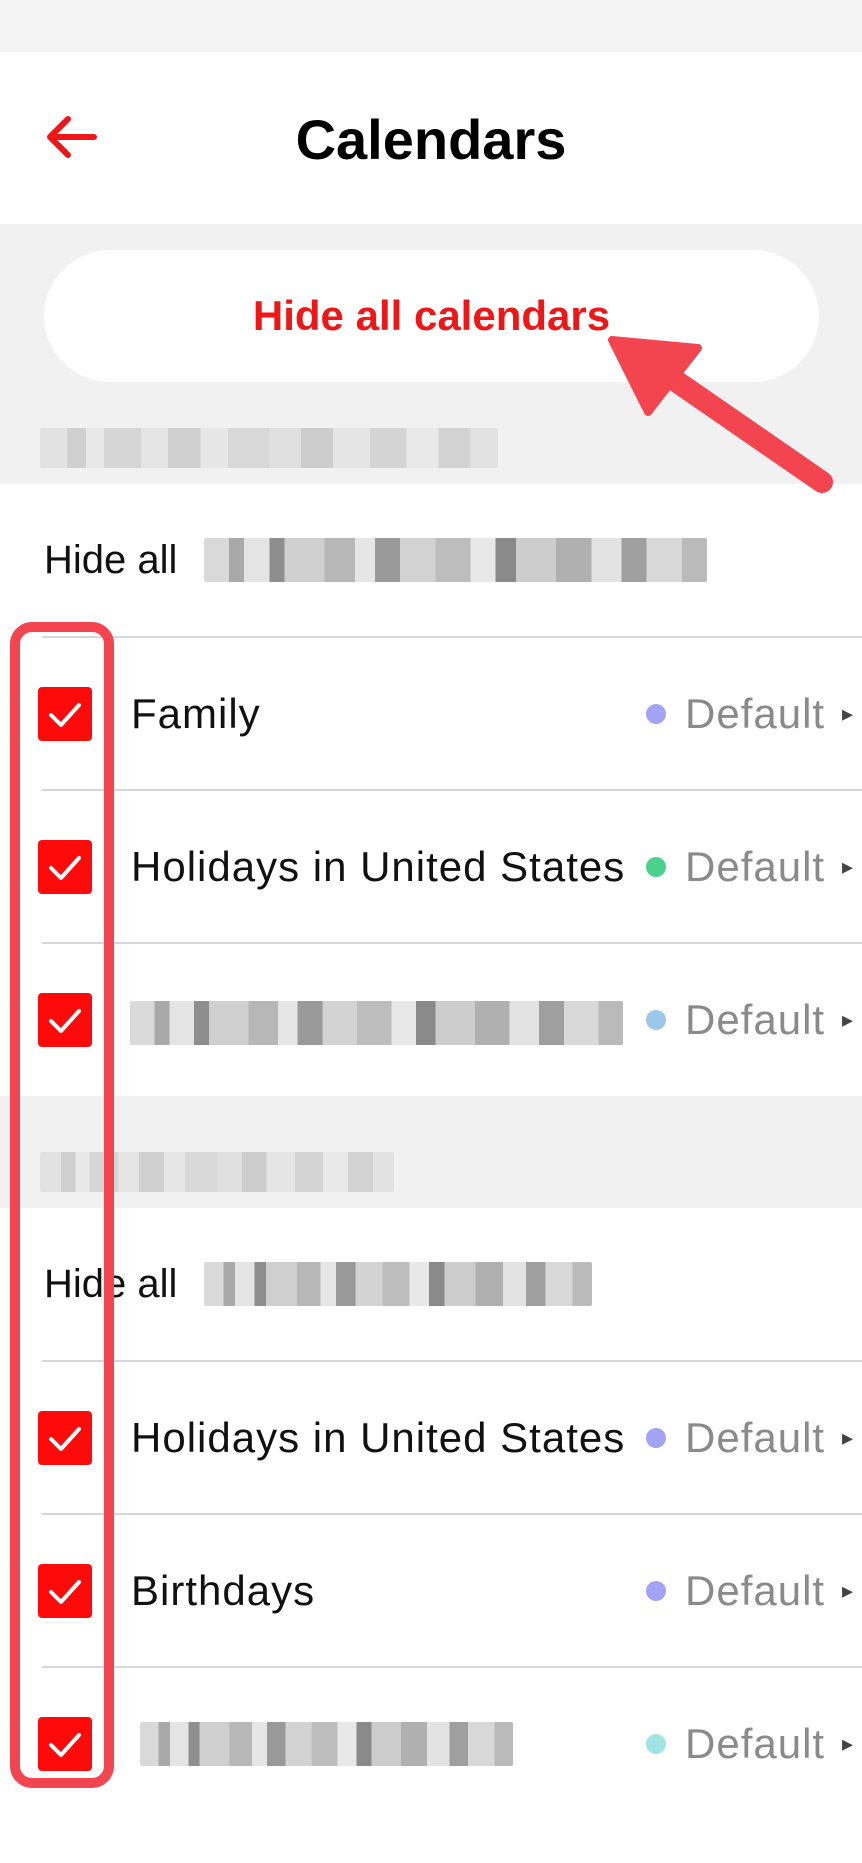 The image size is (862, 1863). What do you see at coordinates (196, 713) in the screenshot?
I see `calendar-name: Family` at bounding box center [196, 713].